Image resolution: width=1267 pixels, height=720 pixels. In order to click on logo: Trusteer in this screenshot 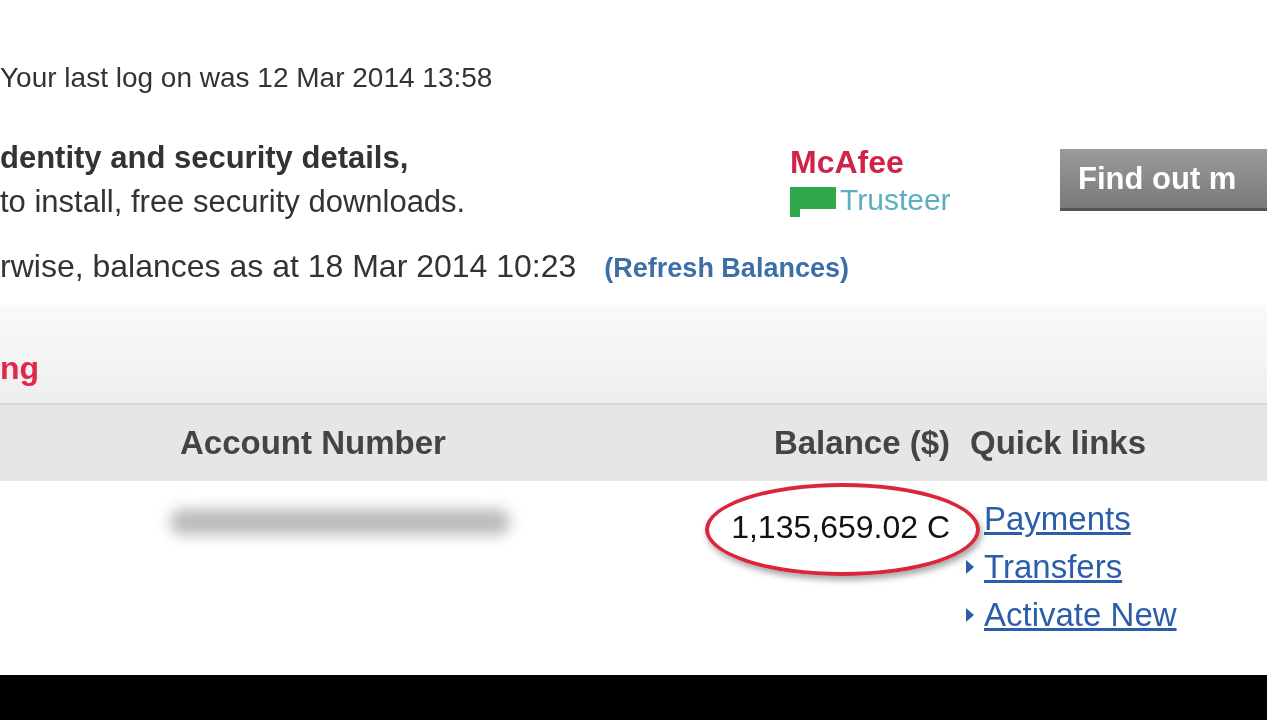, I will do `click(895, 199)`.